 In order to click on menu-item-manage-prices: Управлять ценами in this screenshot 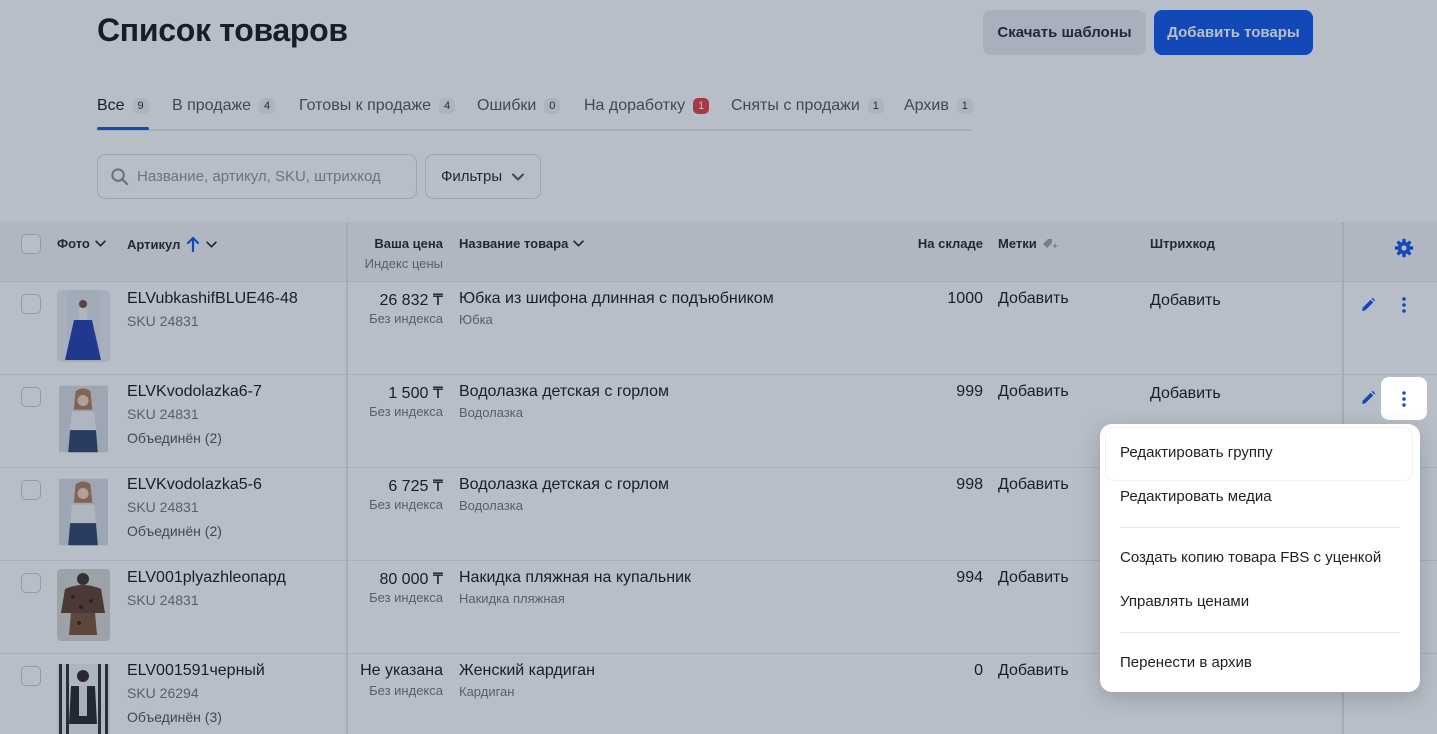, I will do `click(1184, 601)`.